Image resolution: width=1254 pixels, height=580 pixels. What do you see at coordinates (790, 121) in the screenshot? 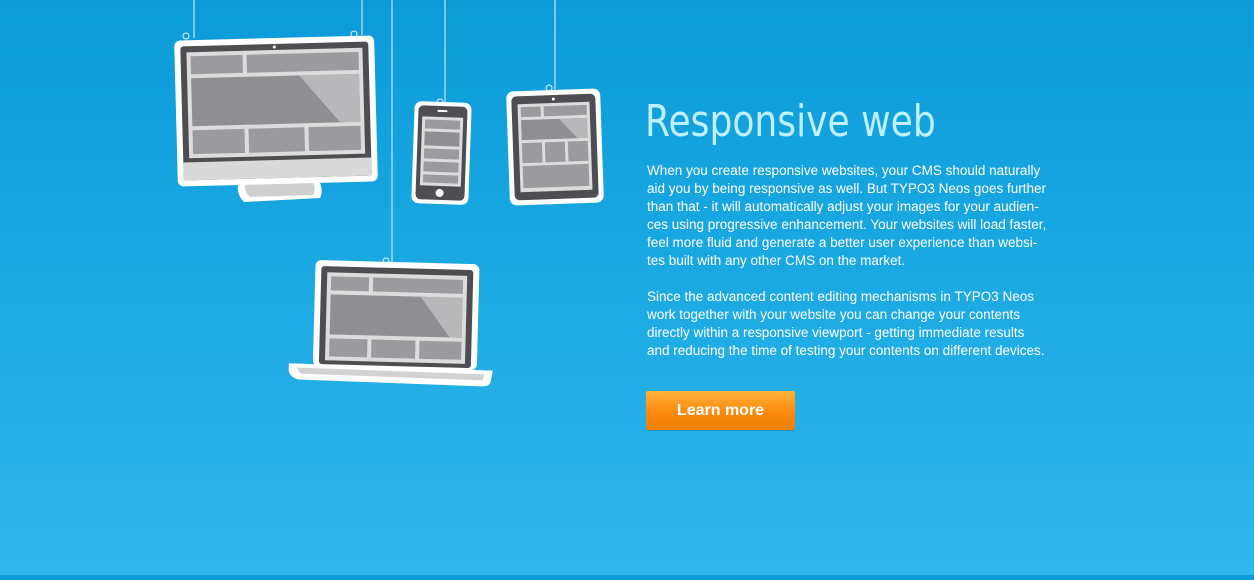
I see `section-title: Responsive web` at bounding box center [790, 121].